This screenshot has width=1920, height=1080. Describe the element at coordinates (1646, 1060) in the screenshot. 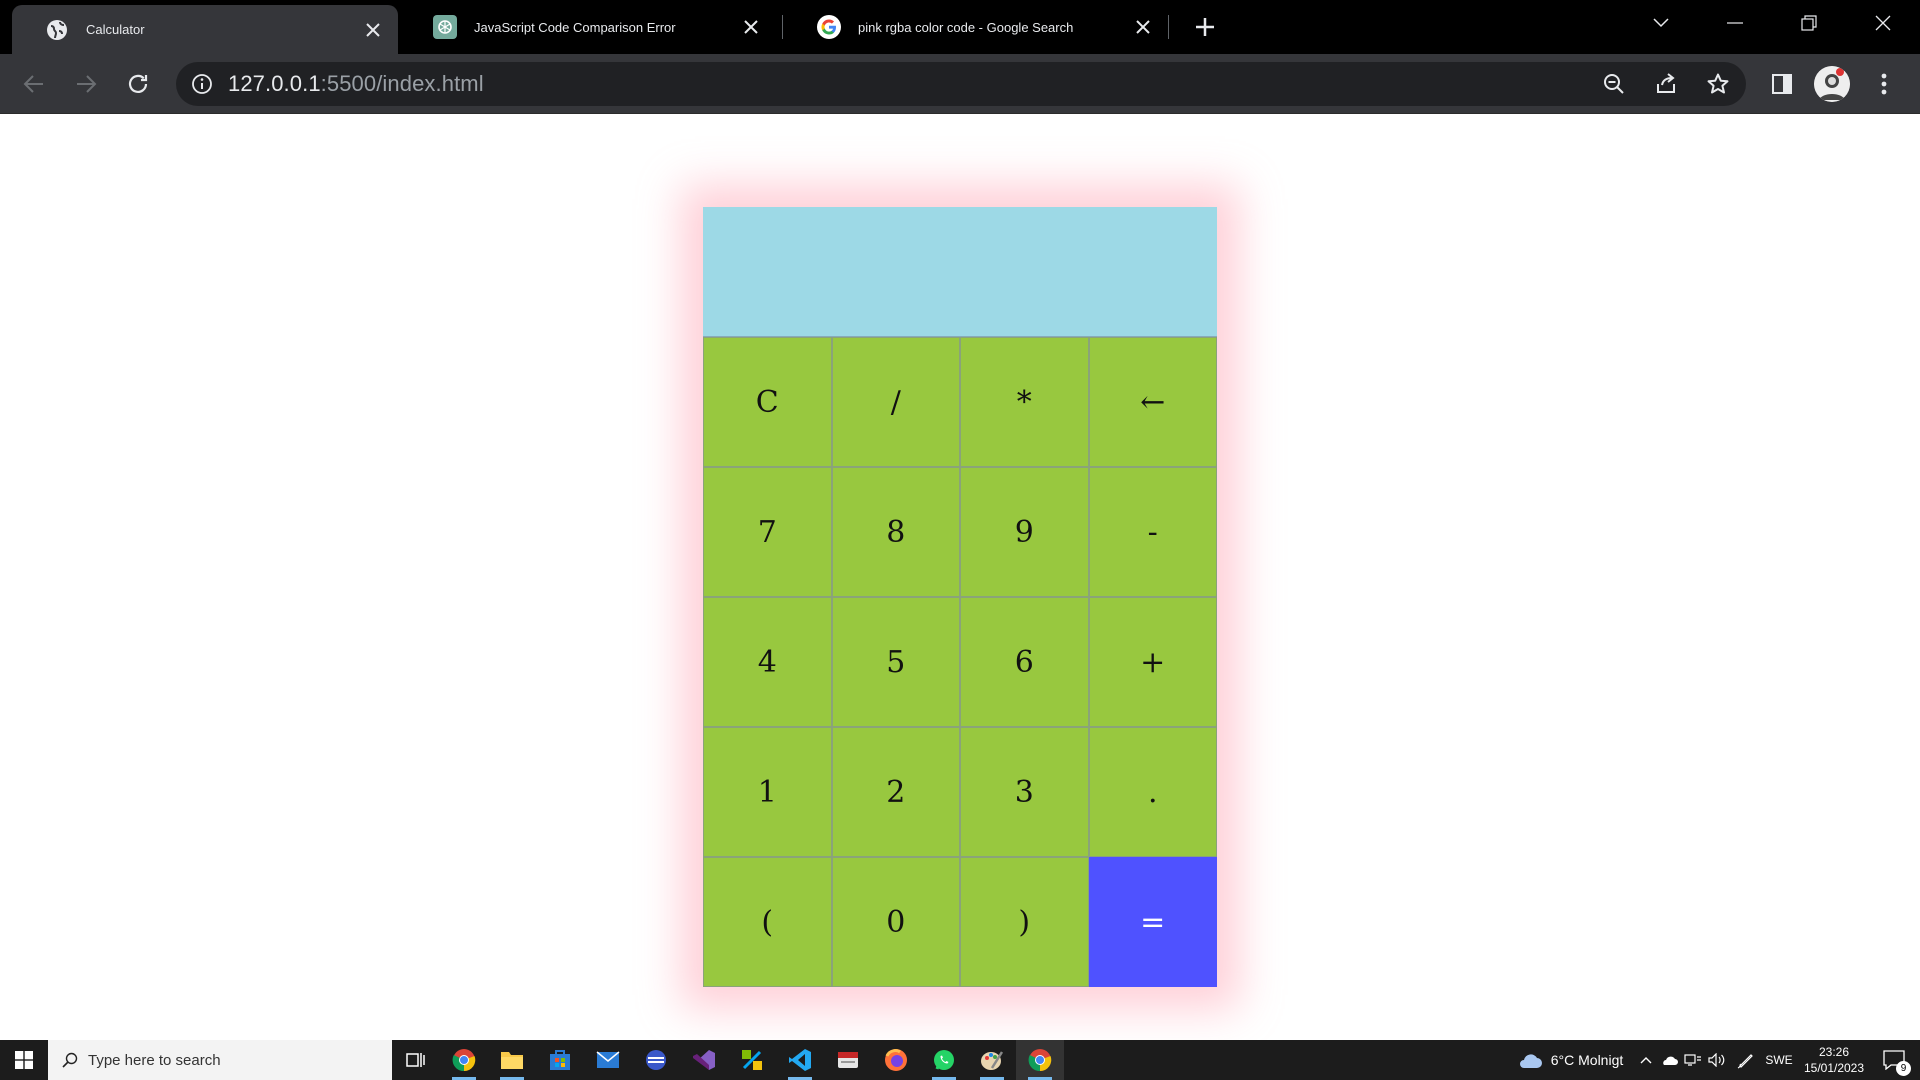

I see `tray-expand-button` at that location.